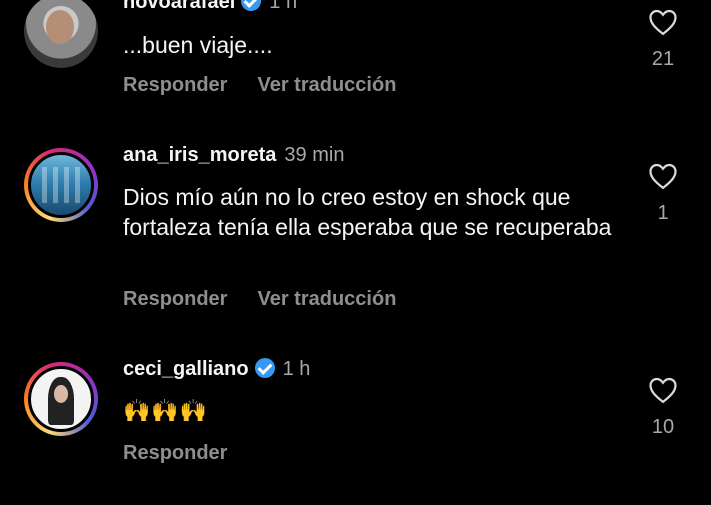  I want to click on comment-actions: Responder, so click(190, 453).